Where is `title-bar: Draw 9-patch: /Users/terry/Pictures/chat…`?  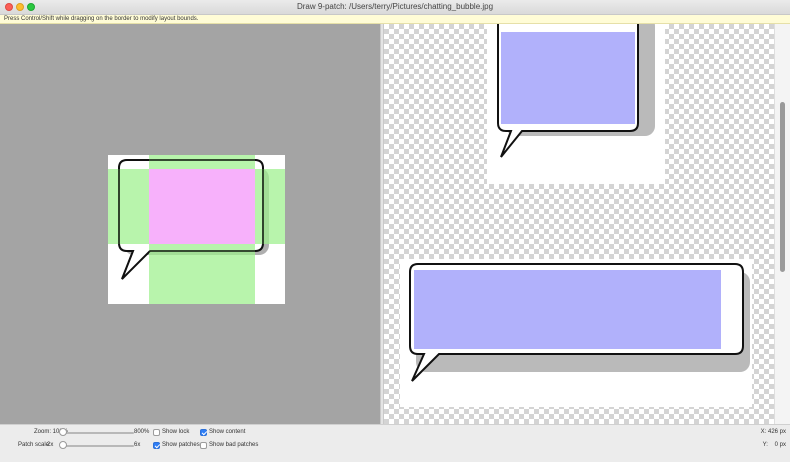
title-bar: Draw 9-patch: /Users/terry/Pictures/chat… is located at coordinates (395, 7).